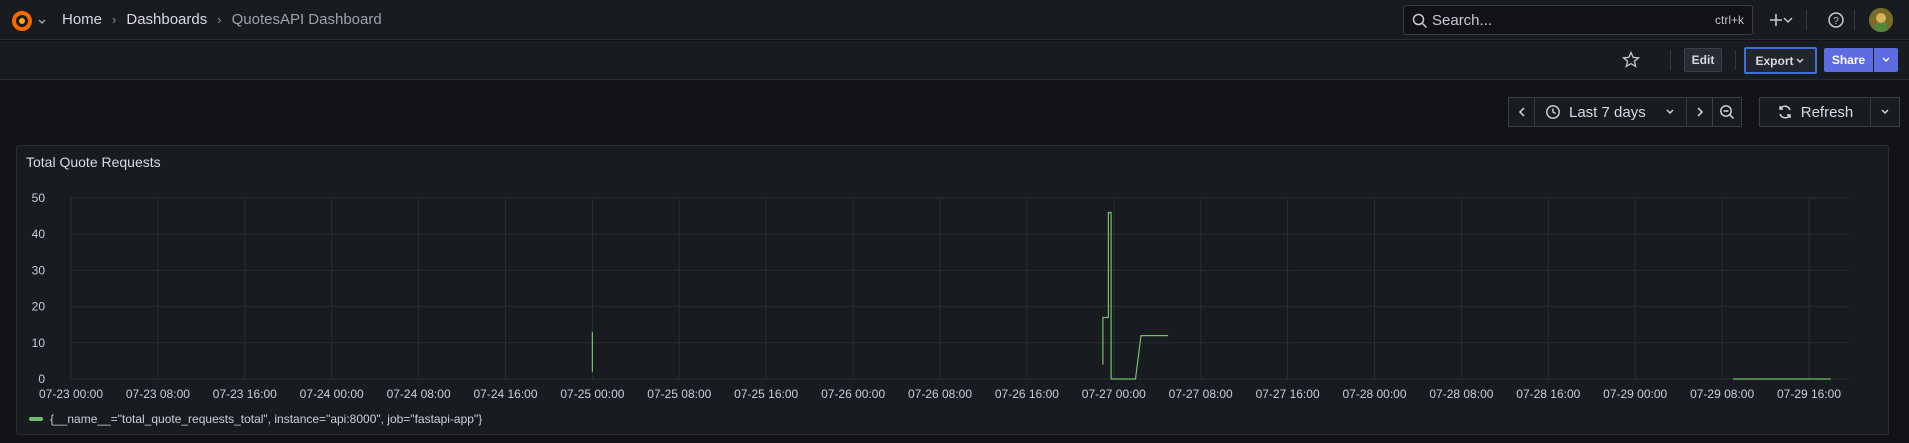 The width and height of the screenshot is (1909, 443). What do you see at coordinates (1848, 60) in the screenshot?
I see `share-button: Share` at bounding box center [1848, 60].